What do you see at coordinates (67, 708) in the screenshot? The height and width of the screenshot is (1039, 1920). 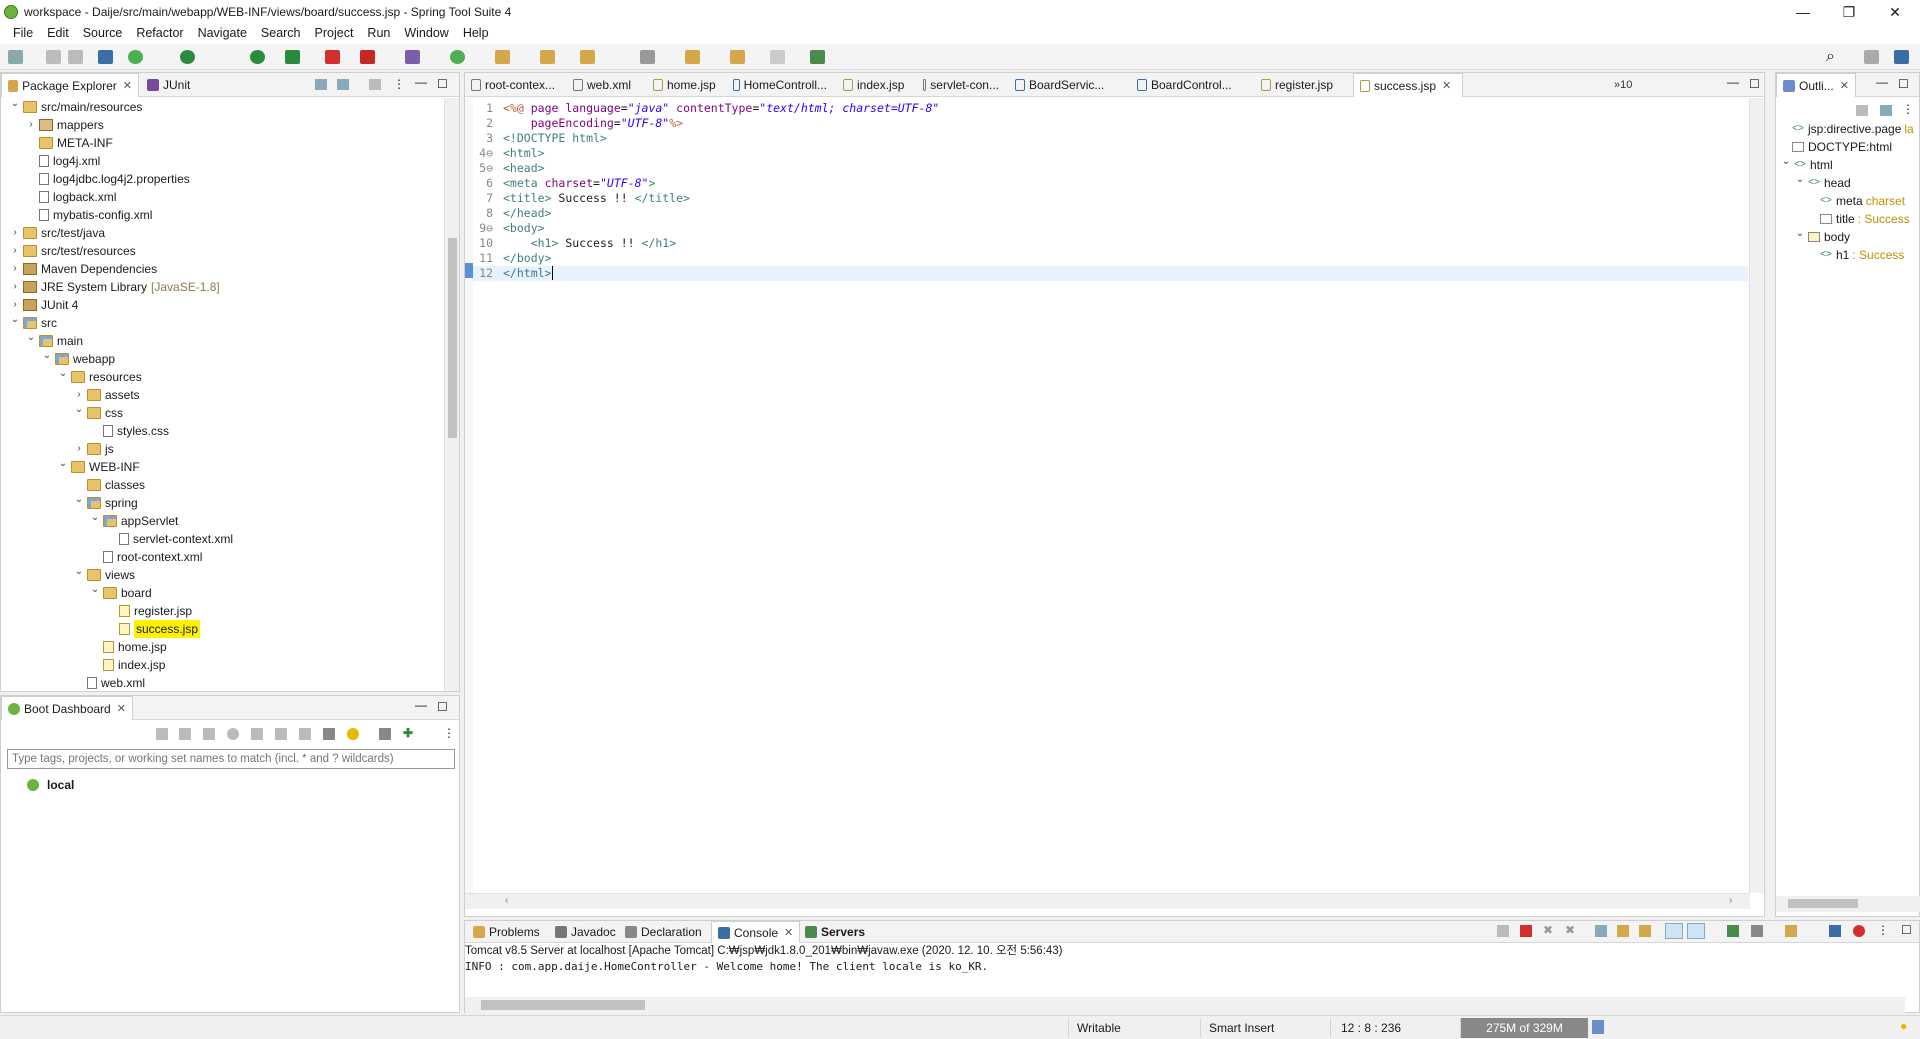 I see `tab-boot-dashboard: Boot Dashboard ✕` at bounding box center [67, 708].